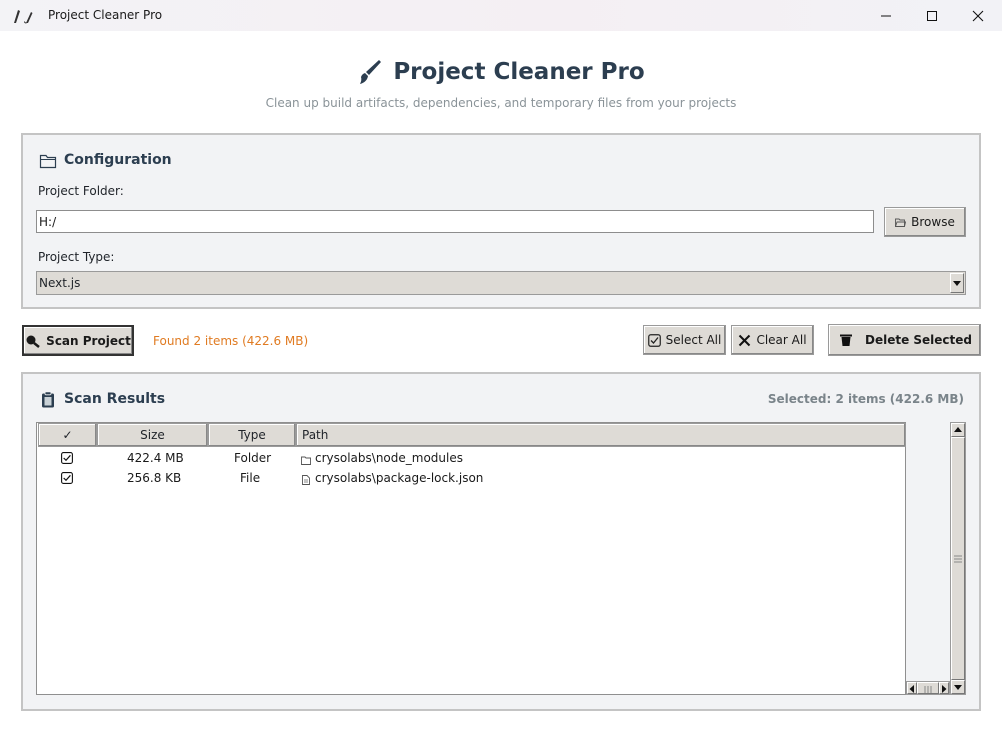  I want to click on project-type-value: Next.js, so click(60, 283).